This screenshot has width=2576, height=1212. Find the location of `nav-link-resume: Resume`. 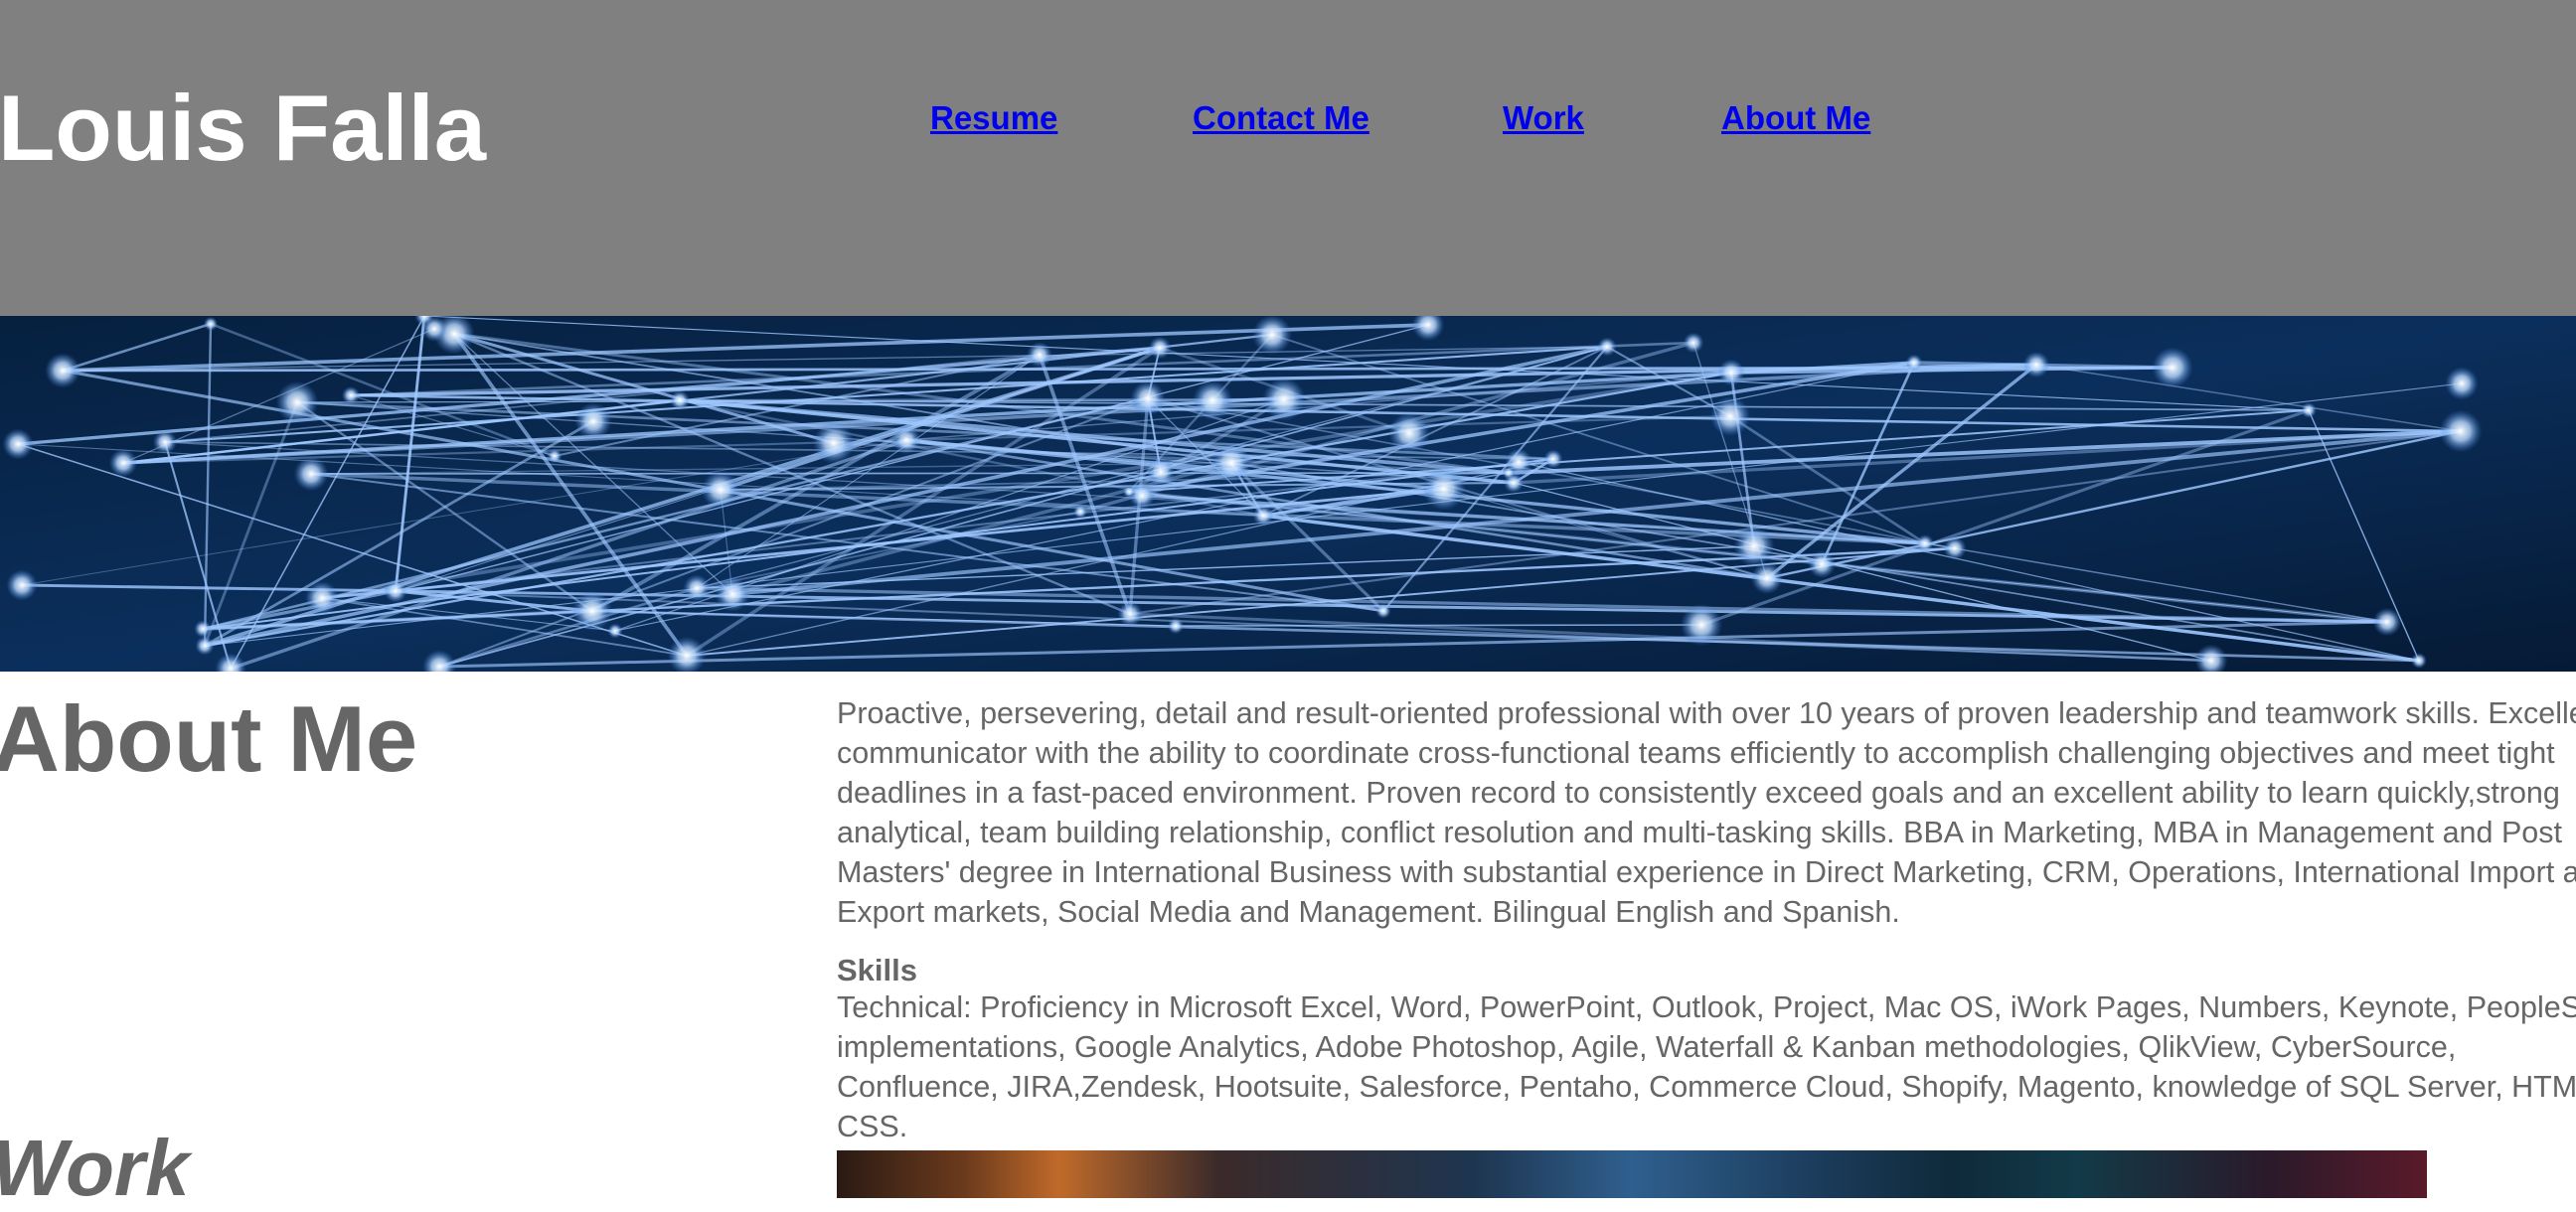

nav-link-resume: Resume is located at coordinates (993, 117).